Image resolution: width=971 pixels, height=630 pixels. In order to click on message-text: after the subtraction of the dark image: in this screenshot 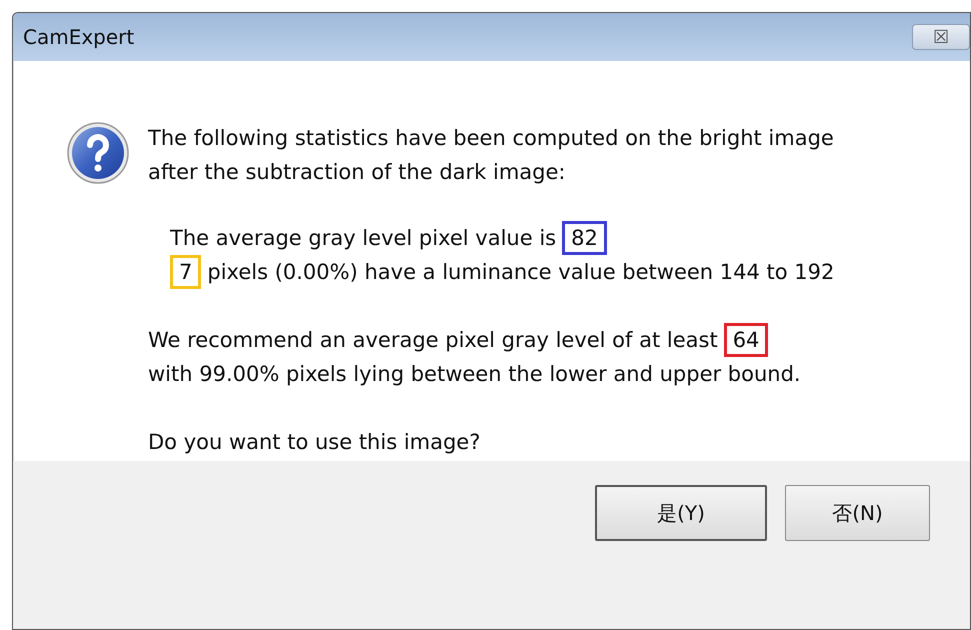, I will do `click(357, 172)`.